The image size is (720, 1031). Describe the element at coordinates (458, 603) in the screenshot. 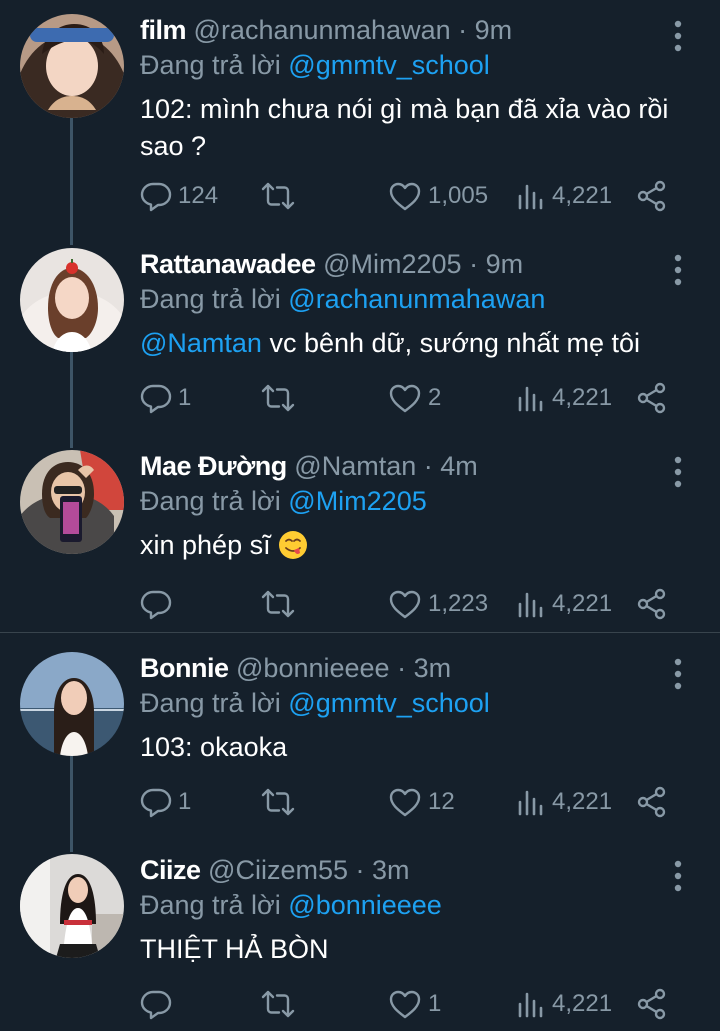

I see `like-count: 1,223` at that location.